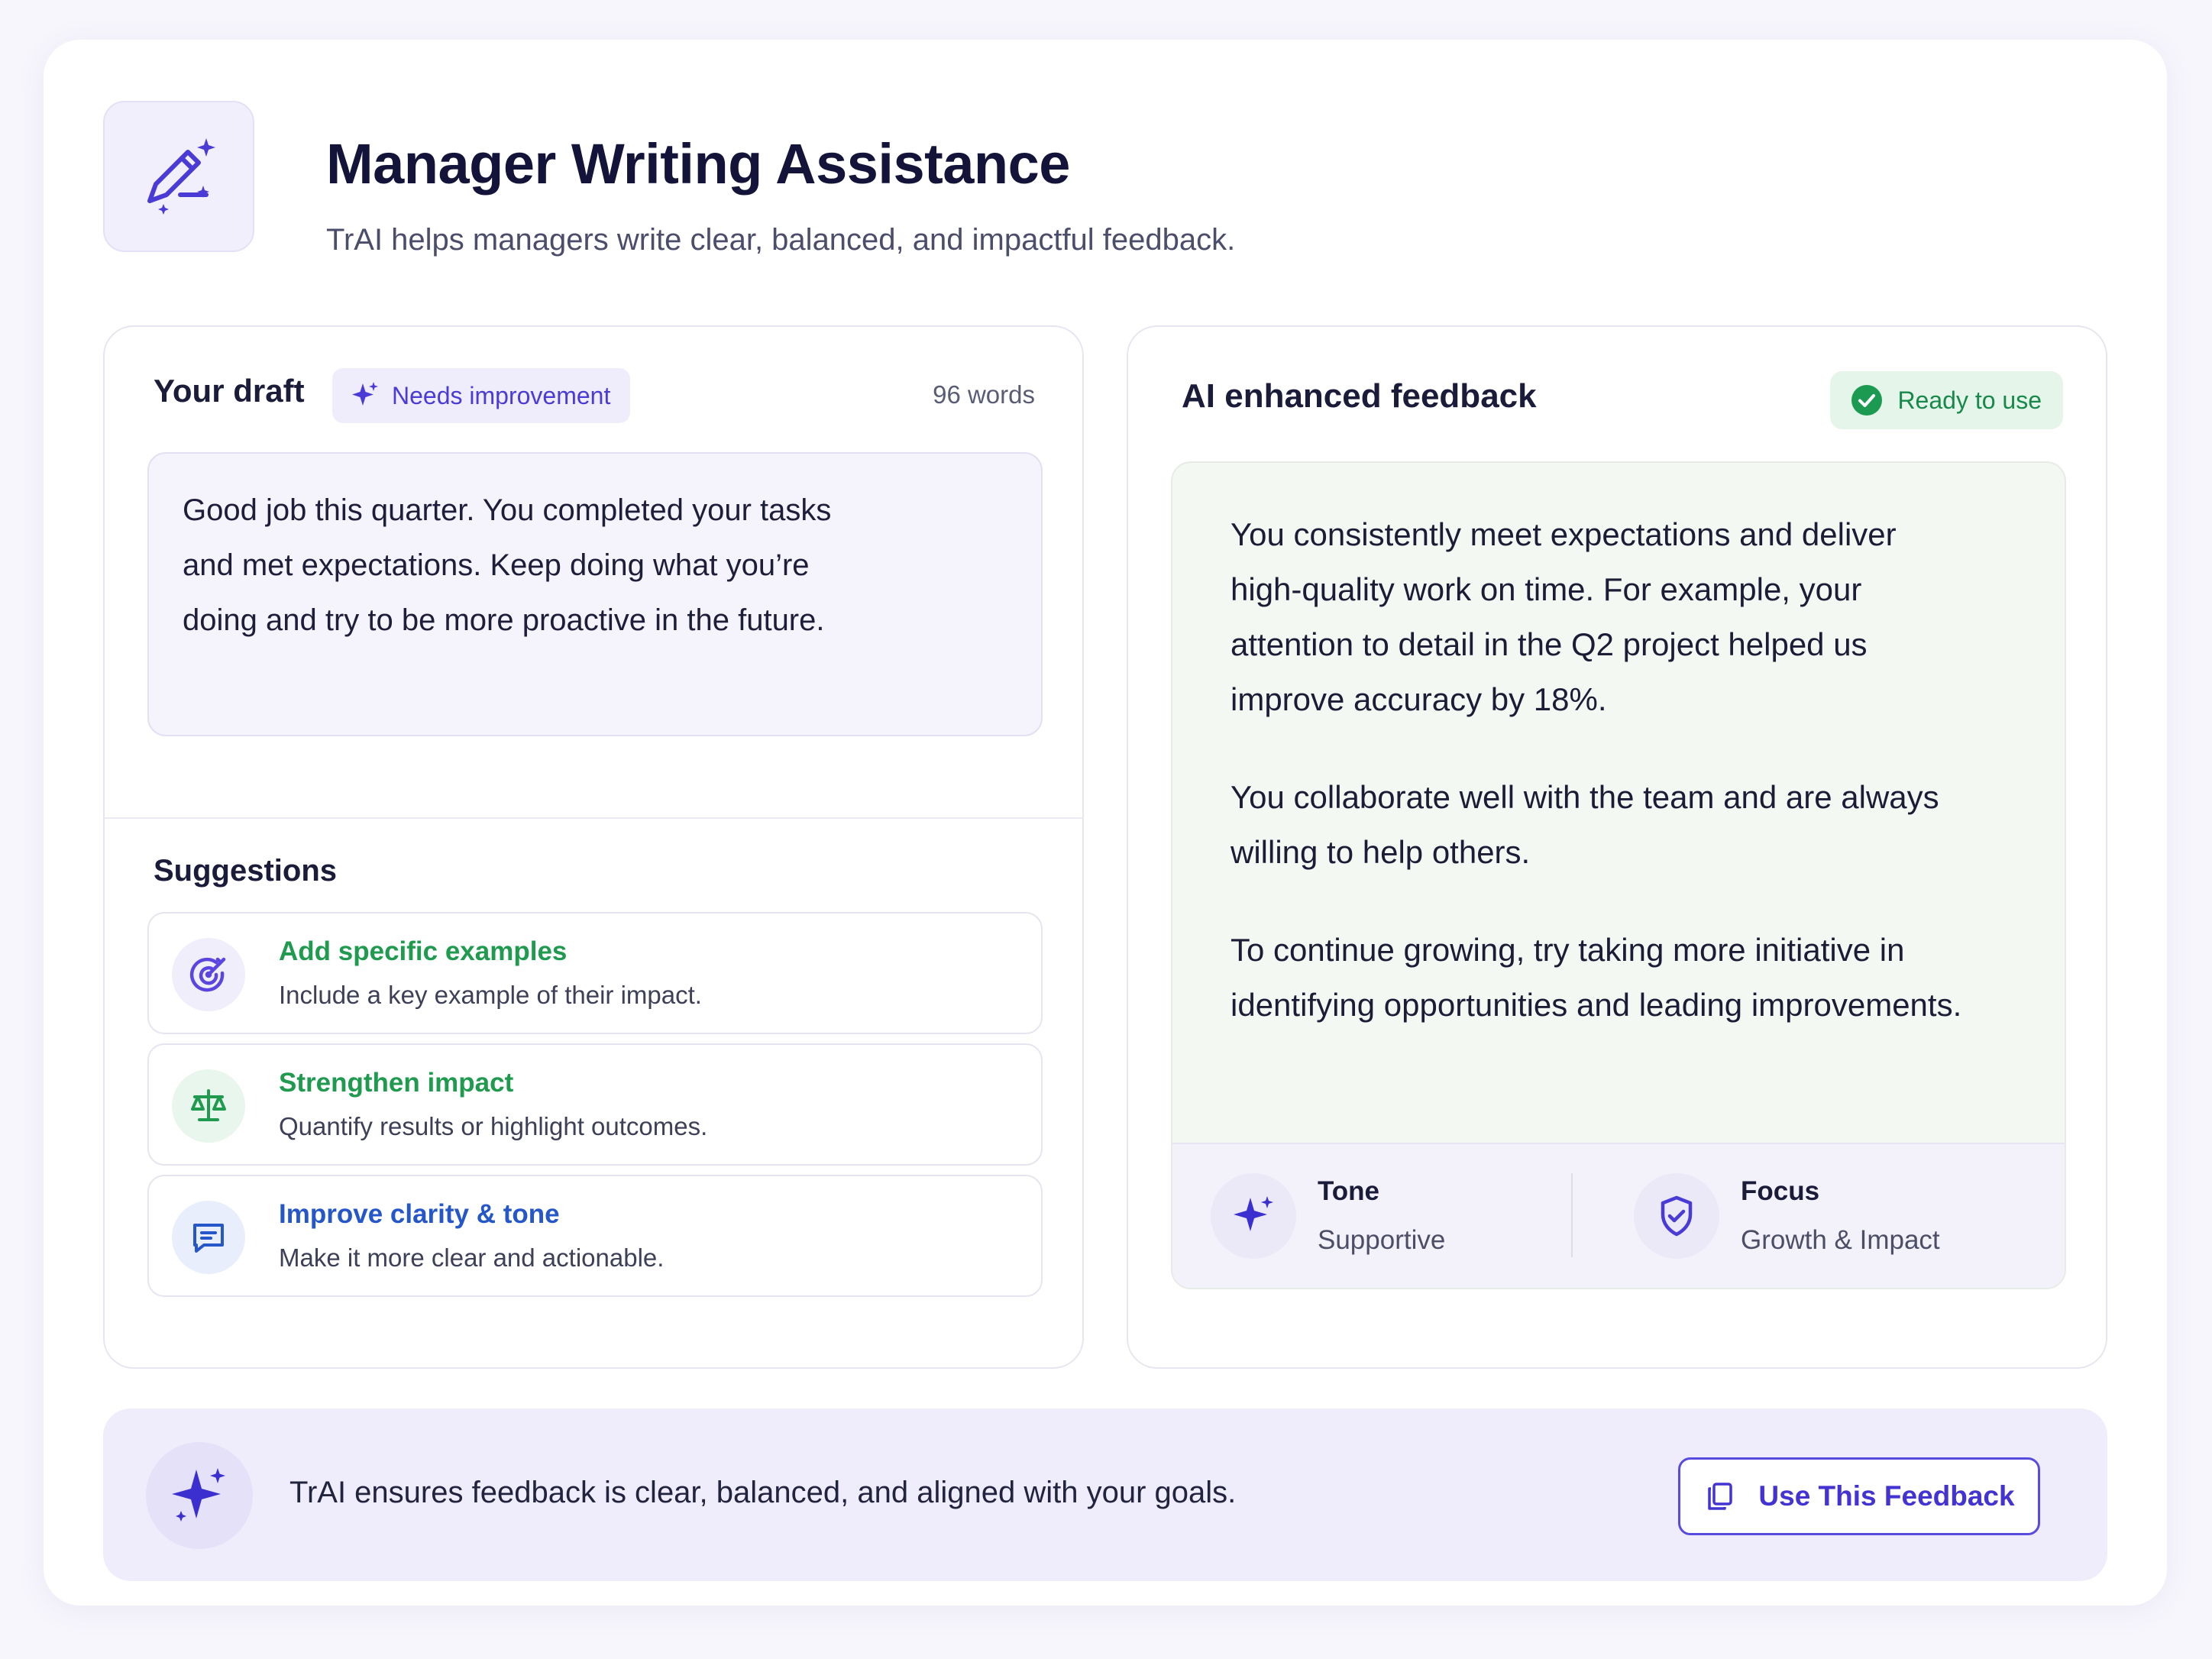  I want to click on copy-icon, so click(1720, 1496).